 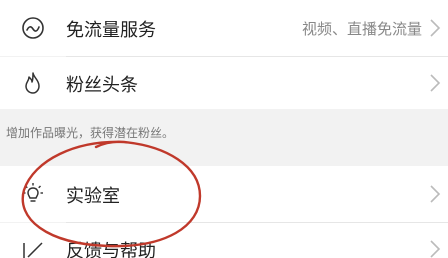 I want to click on menu-item-label: 反馈与帮助, so click(x=111, y=249).